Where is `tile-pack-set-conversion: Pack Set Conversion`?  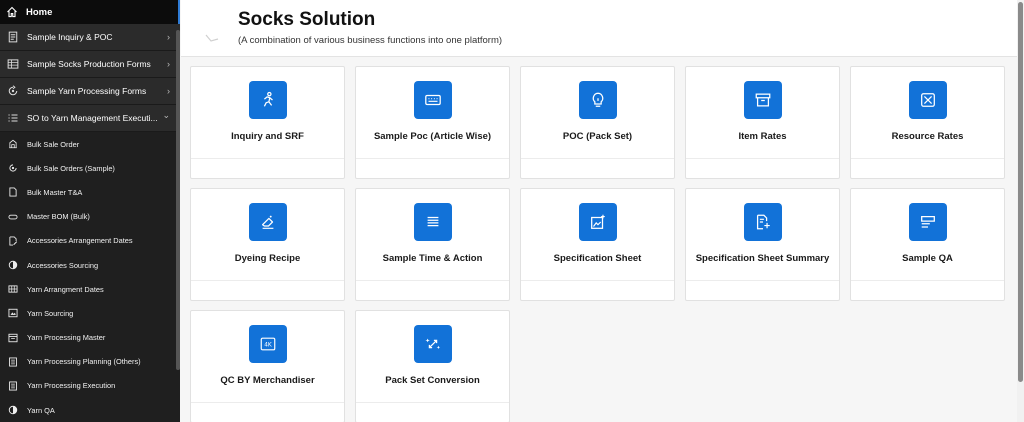 tile-pack-set-conversion: Pack Set Conversion is located at coordinates (432, 366).